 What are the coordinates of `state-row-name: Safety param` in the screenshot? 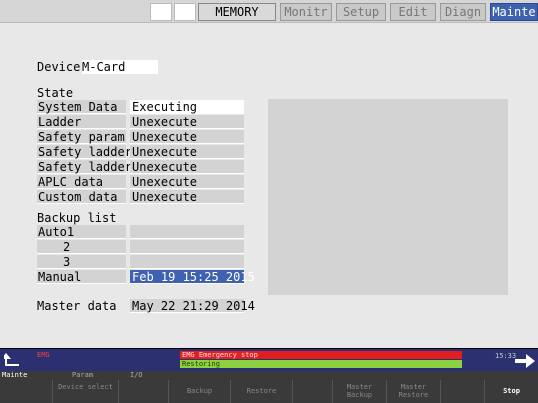 It's located at (81, 137).